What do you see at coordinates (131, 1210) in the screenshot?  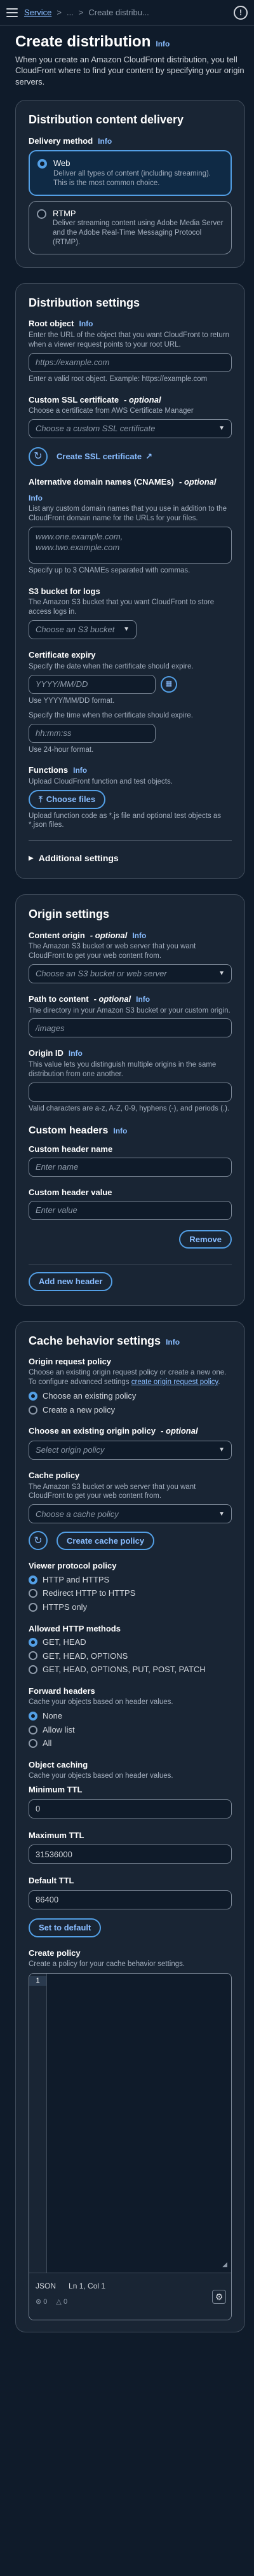 I see `custom-header-value-input: Enter value` at bounding box center [131, 1210].